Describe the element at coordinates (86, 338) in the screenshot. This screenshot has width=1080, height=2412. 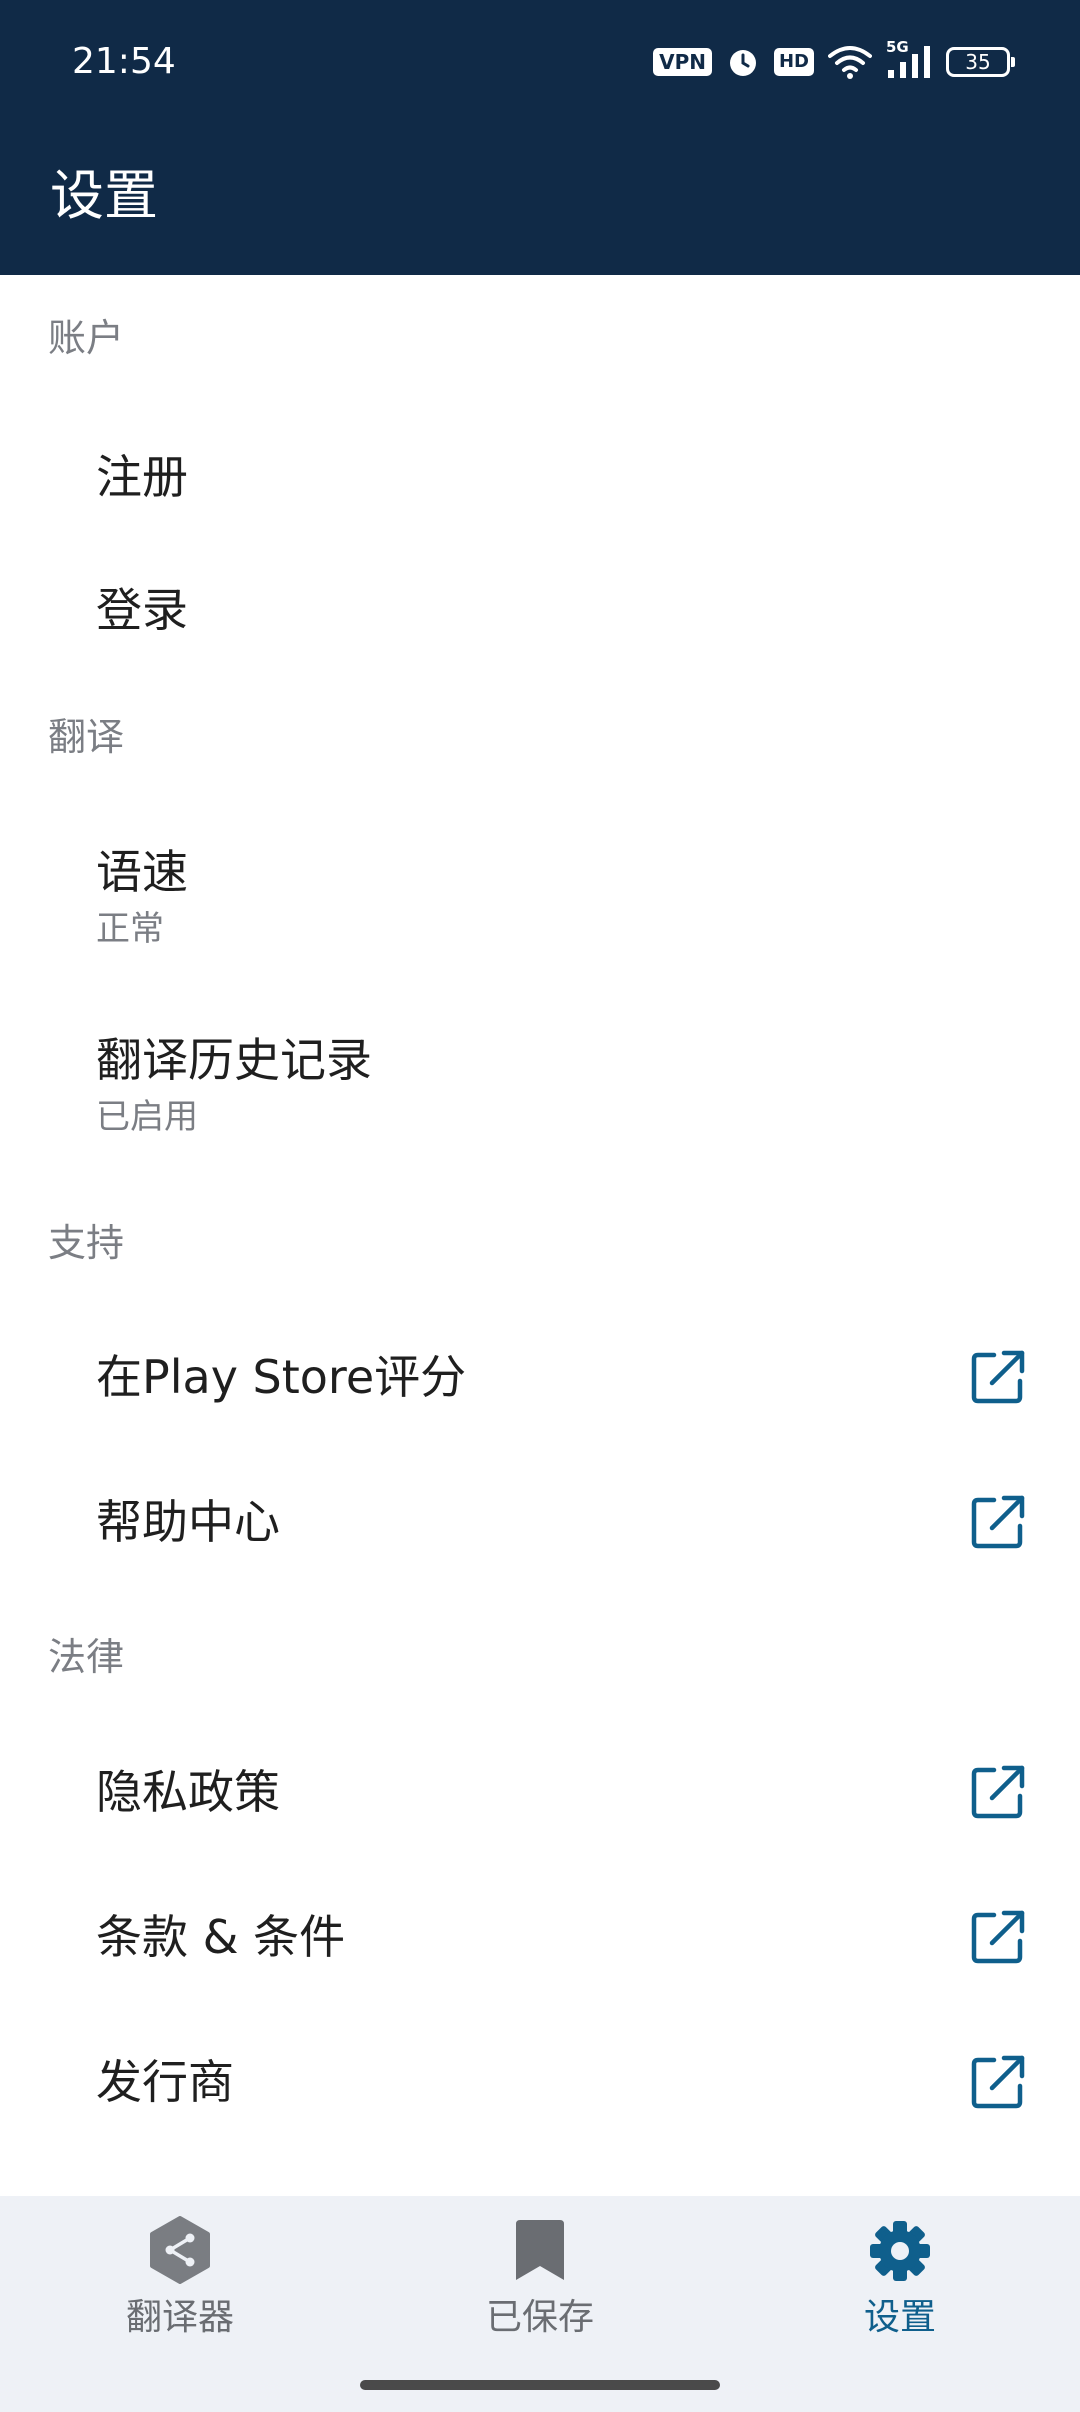
I see `section-header-account: 账户` at that location.